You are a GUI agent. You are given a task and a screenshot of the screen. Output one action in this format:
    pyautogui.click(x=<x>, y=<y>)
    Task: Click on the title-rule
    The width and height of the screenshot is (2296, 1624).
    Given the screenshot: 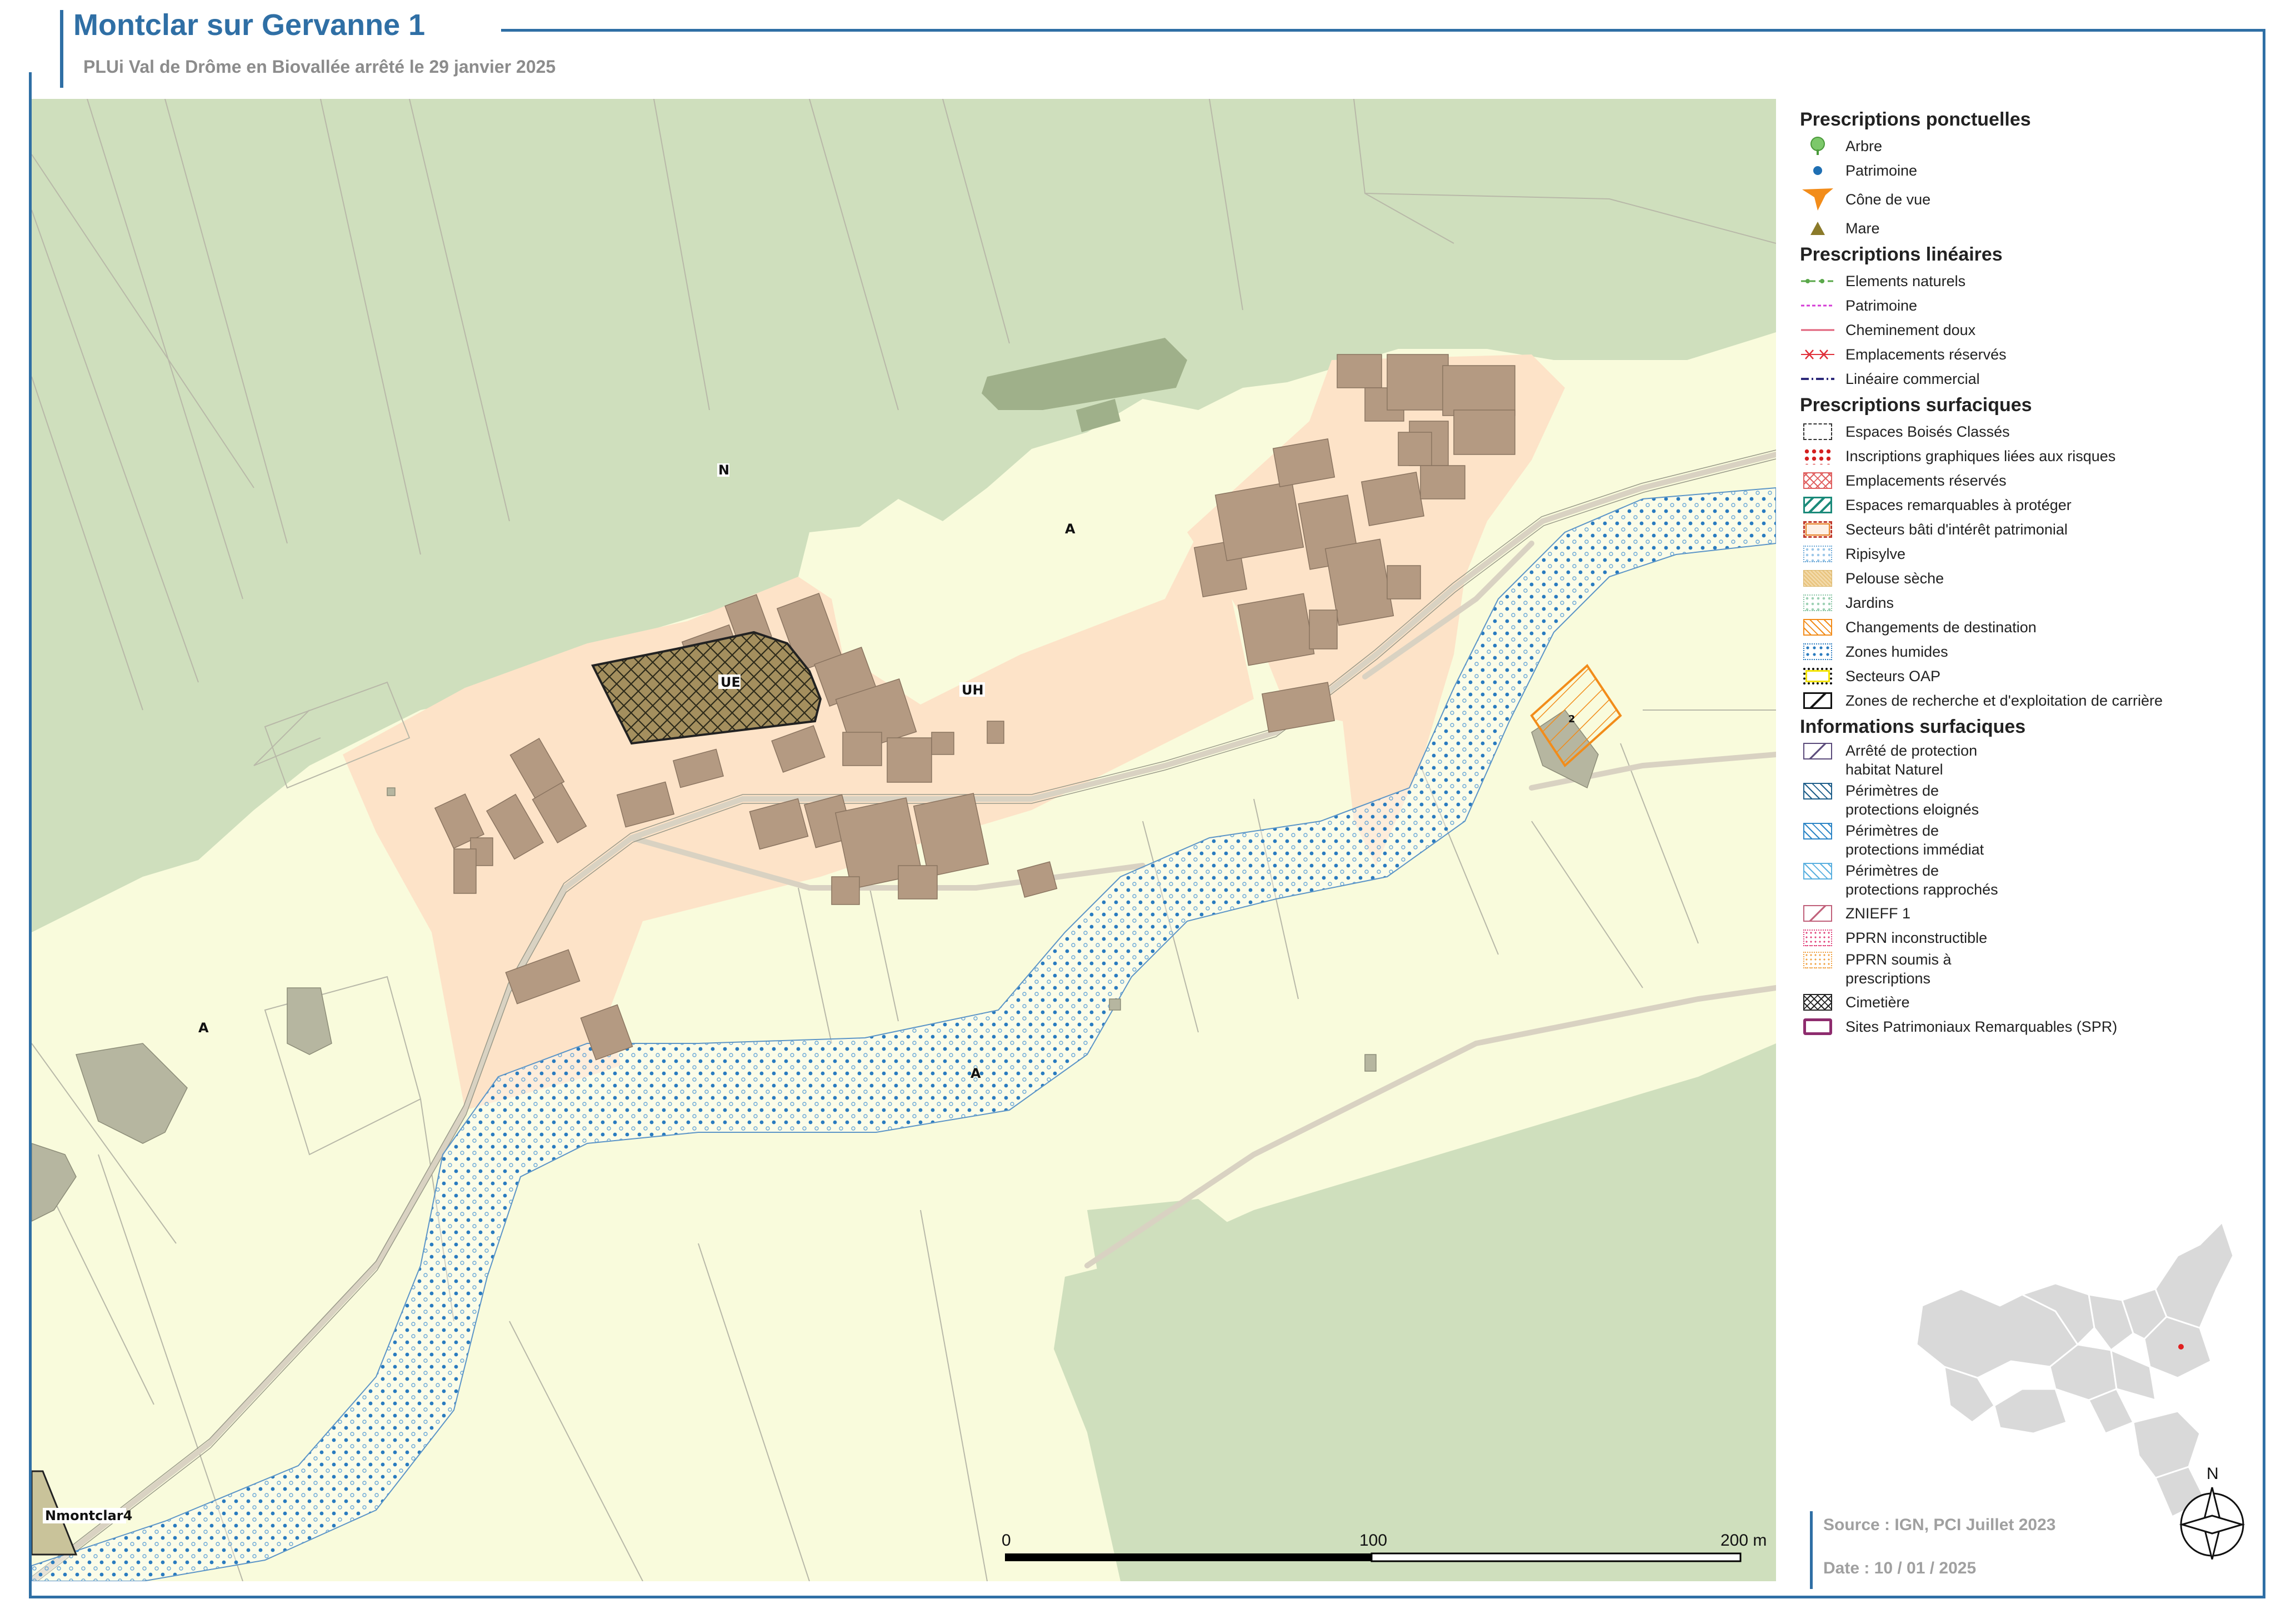 What is the action you would take?
    pyautogui.click(x=1382, y=30)
    